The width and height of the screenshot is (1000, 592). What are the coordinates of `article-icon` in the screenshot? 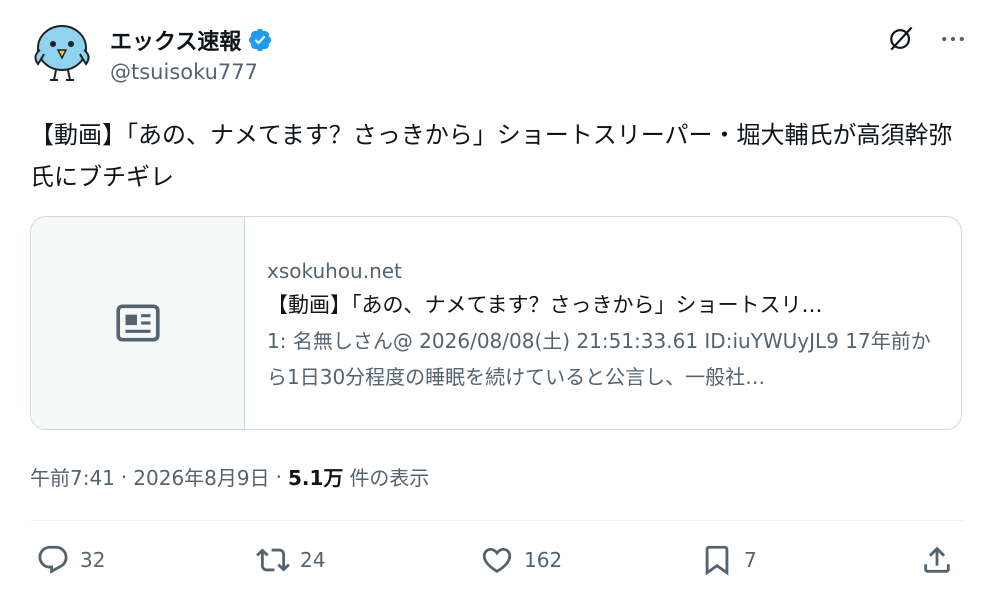 It's located at (137, 323).